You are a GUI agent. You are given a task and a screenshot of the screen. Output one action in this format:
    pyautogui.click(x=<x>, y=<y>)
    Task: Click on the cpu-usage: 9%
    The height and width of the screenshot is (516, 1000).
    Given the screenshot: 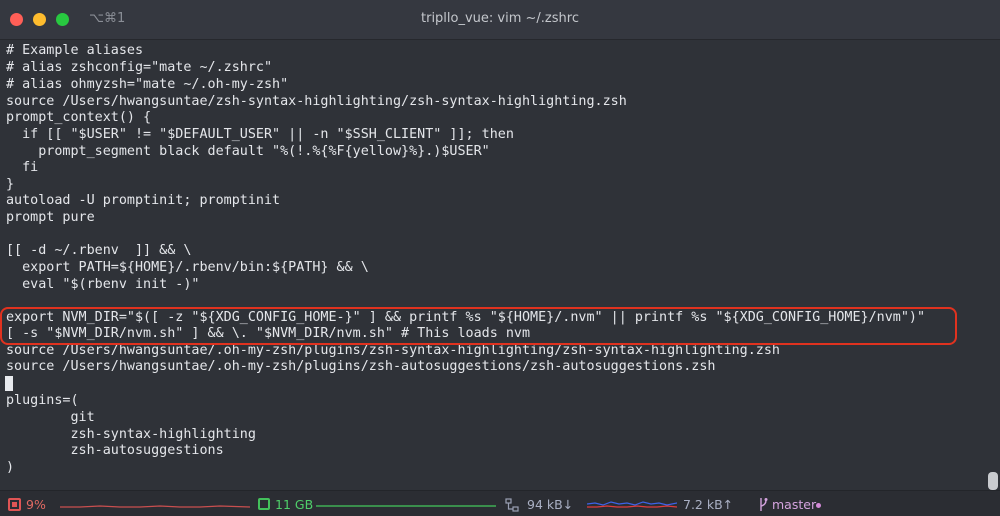 What is the action you would take?
    pyautogui.click(x=36, y=504)
    